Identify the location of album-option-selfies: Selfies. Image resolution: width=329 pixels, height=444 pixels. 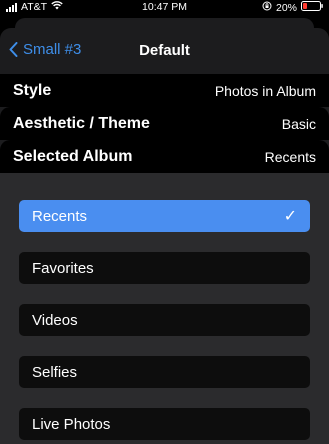
(164, 372).